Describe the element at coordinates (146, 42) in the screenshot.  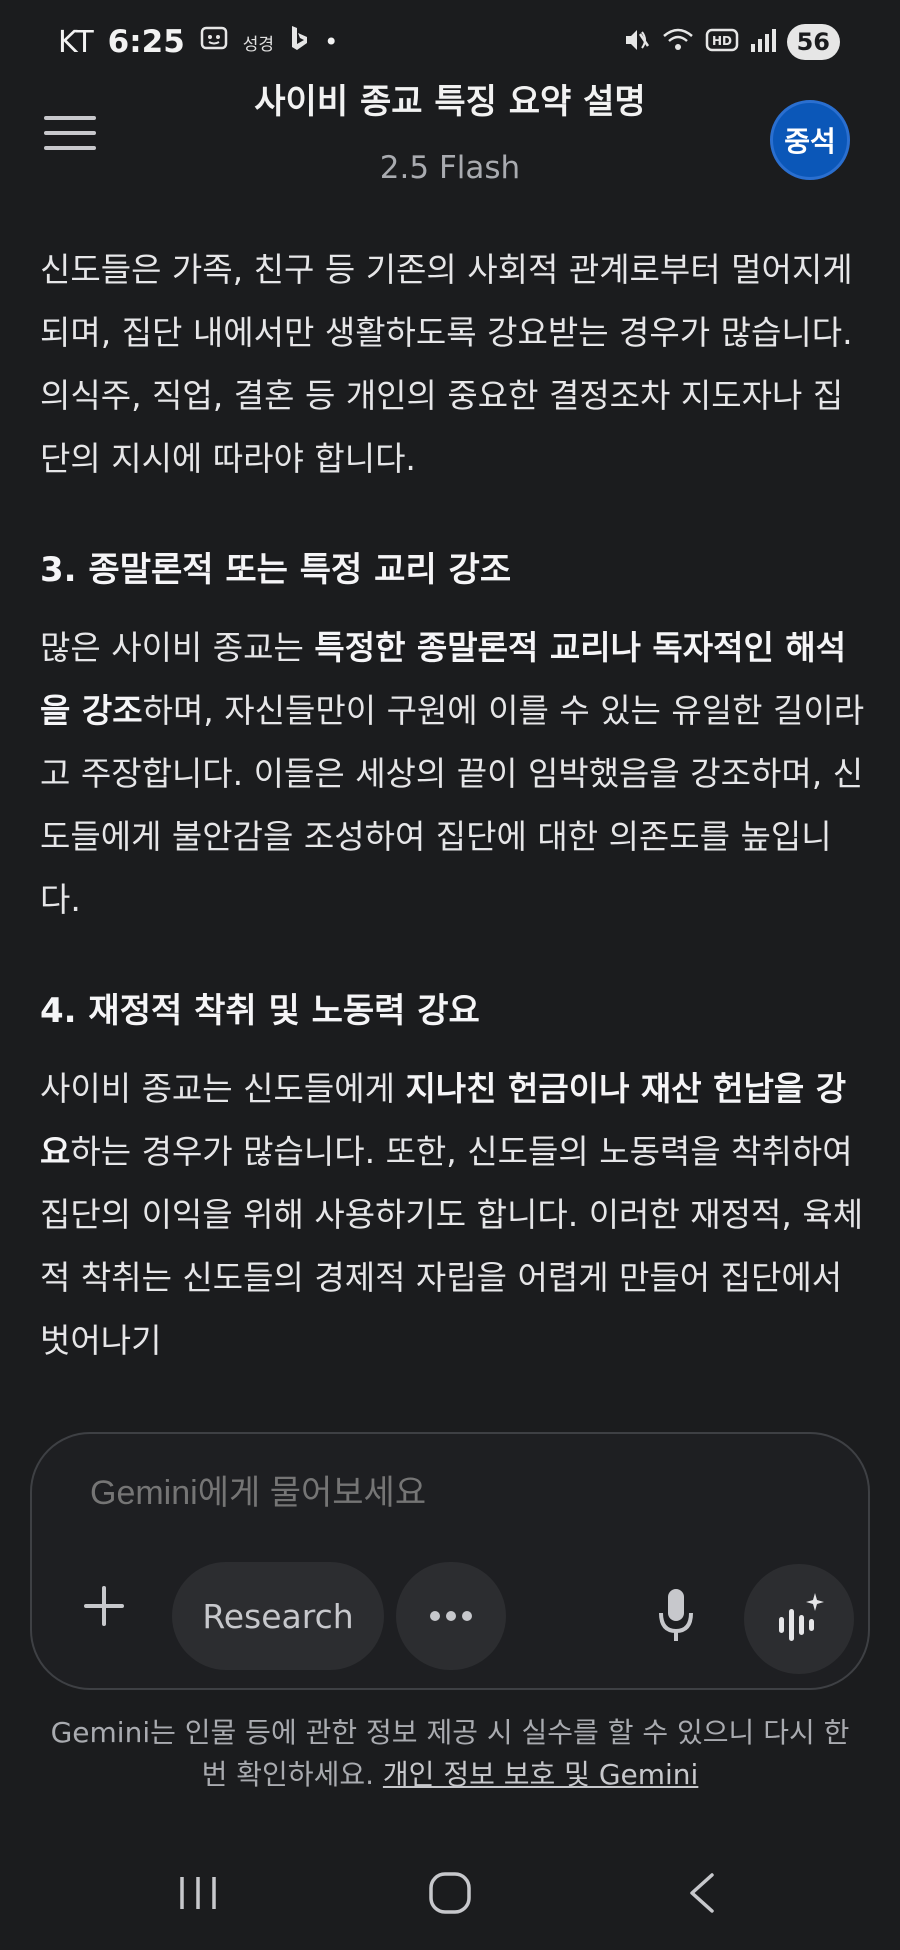
I see `clock: 6:25` at that location.